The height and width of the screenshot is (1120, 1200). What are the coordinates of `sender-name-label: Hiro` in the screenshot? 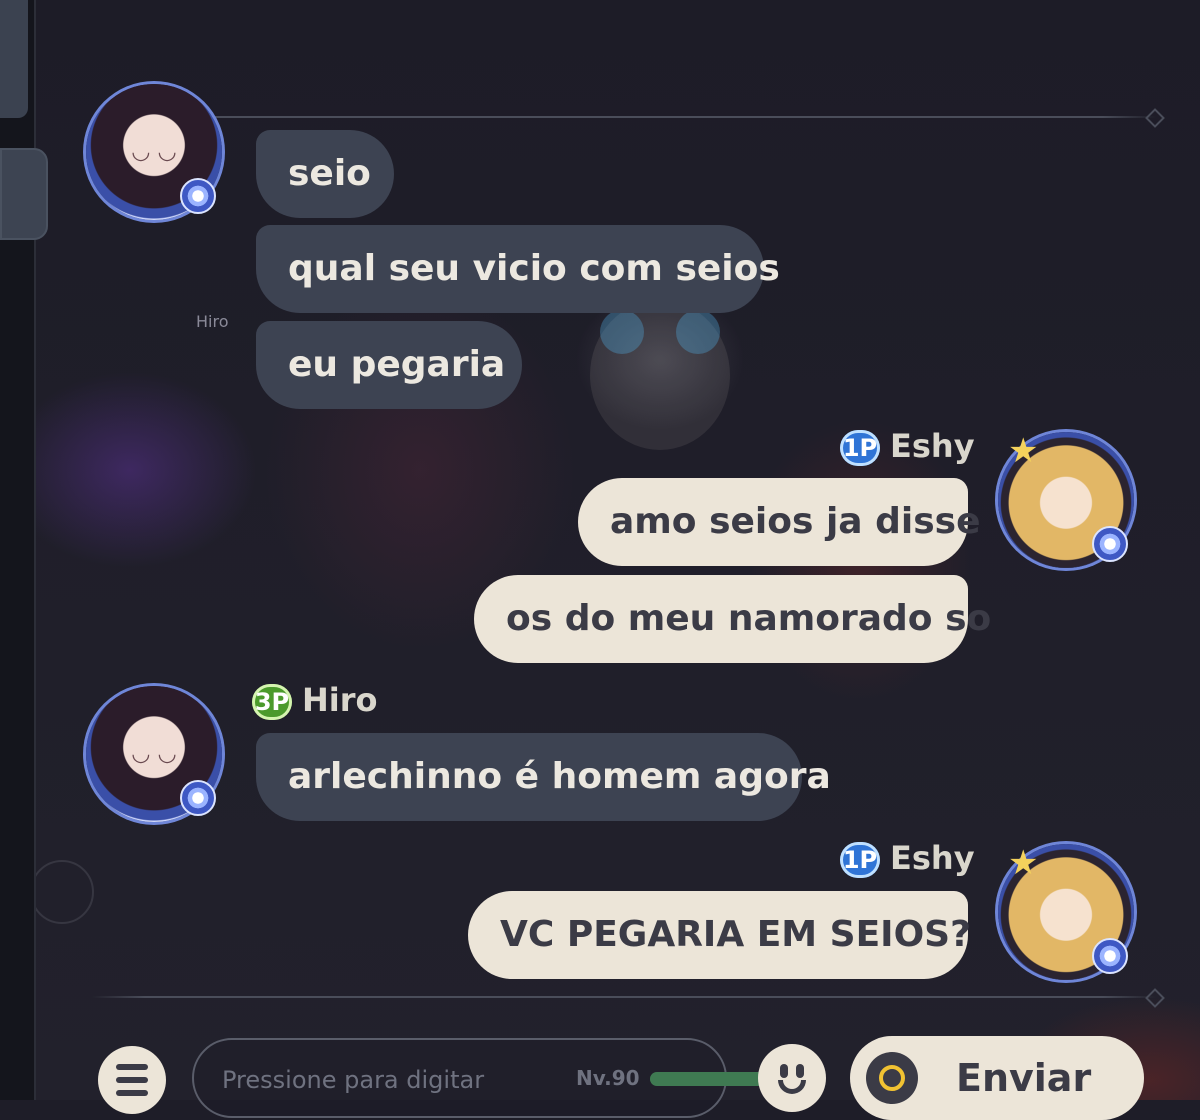 It's located at (340, 700).